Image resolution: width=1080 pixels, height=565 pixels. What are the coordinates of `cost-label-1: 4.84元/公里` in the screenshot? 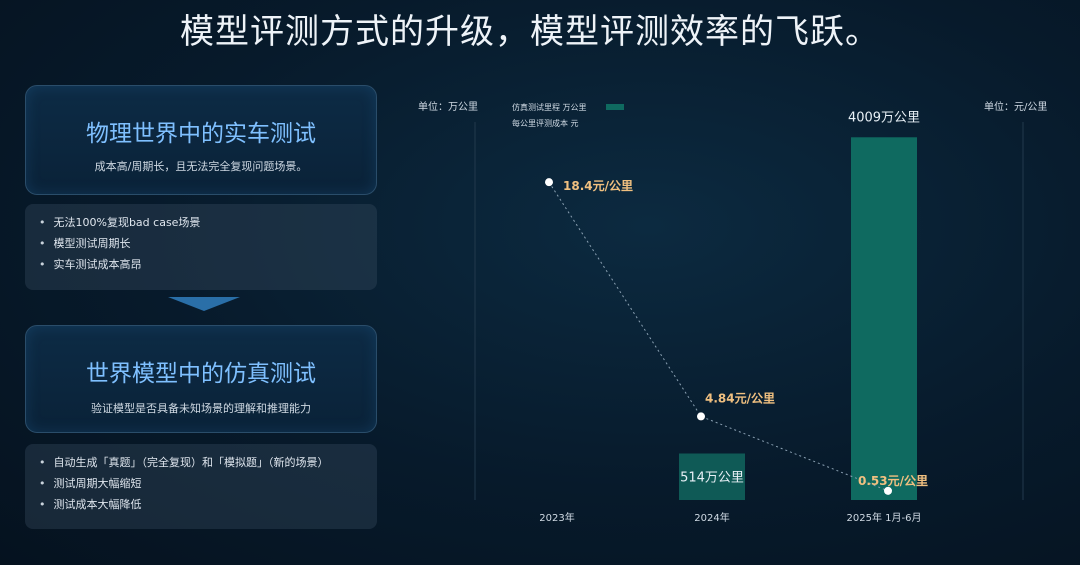 It's located at (740, 397).